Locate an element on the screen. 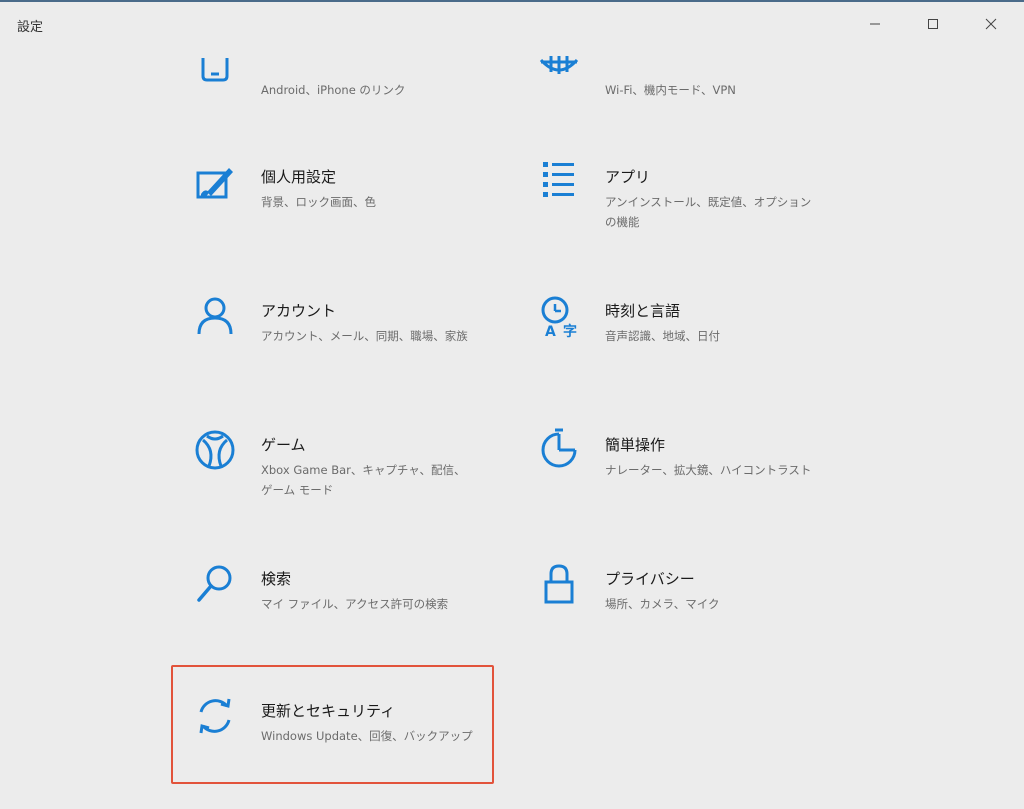  tile-apps: アプリ アンインストール、既定値、オプションの機能 is located at coordinates (675, 219).